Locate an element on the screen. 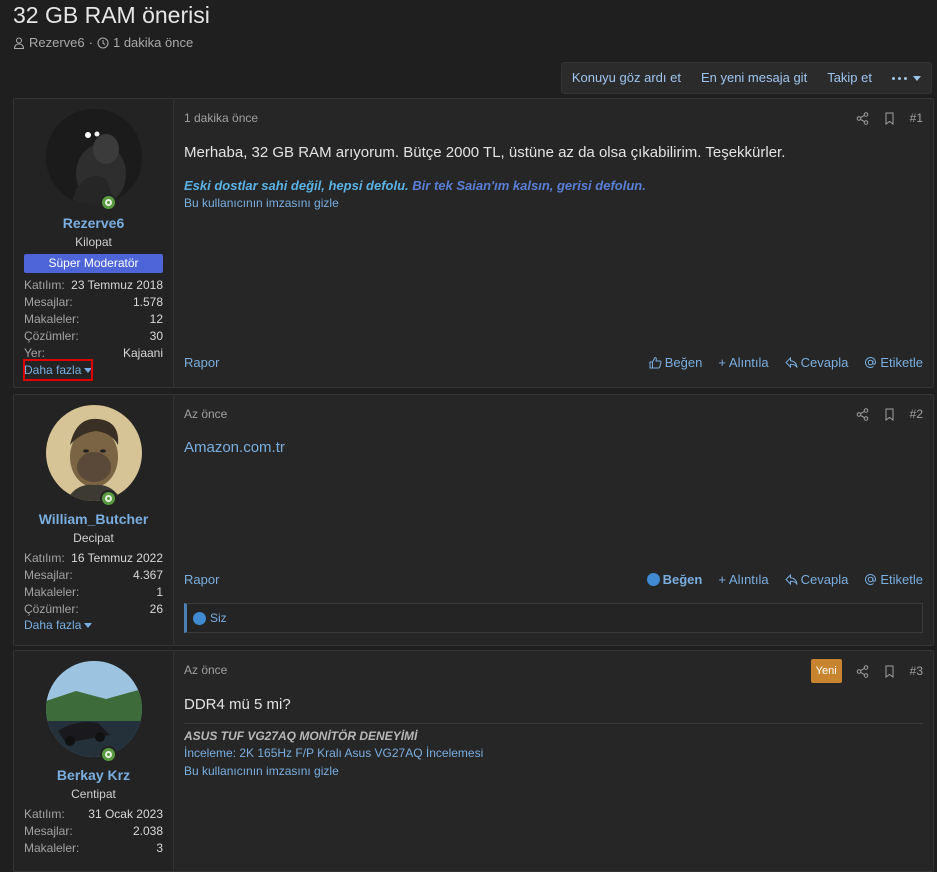  stat-row: Makaleler: 12 is located at coordinates (93, 319).